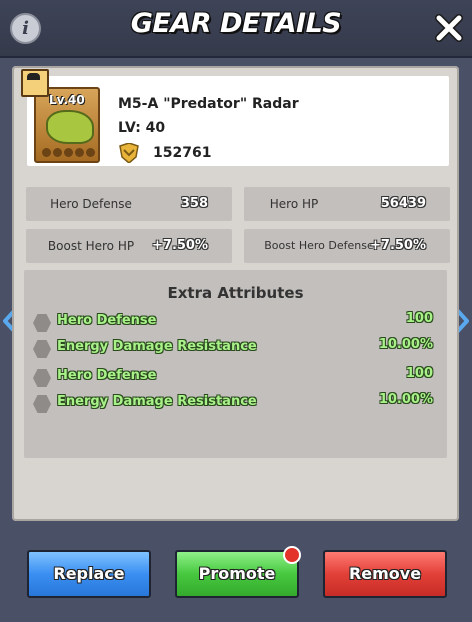 The height and width of the screenshot is (622, 472). What do you see at coordinates (385, 574) in the screenshot?
I see `remove-button: Remove` at bounding box center [385, 574].